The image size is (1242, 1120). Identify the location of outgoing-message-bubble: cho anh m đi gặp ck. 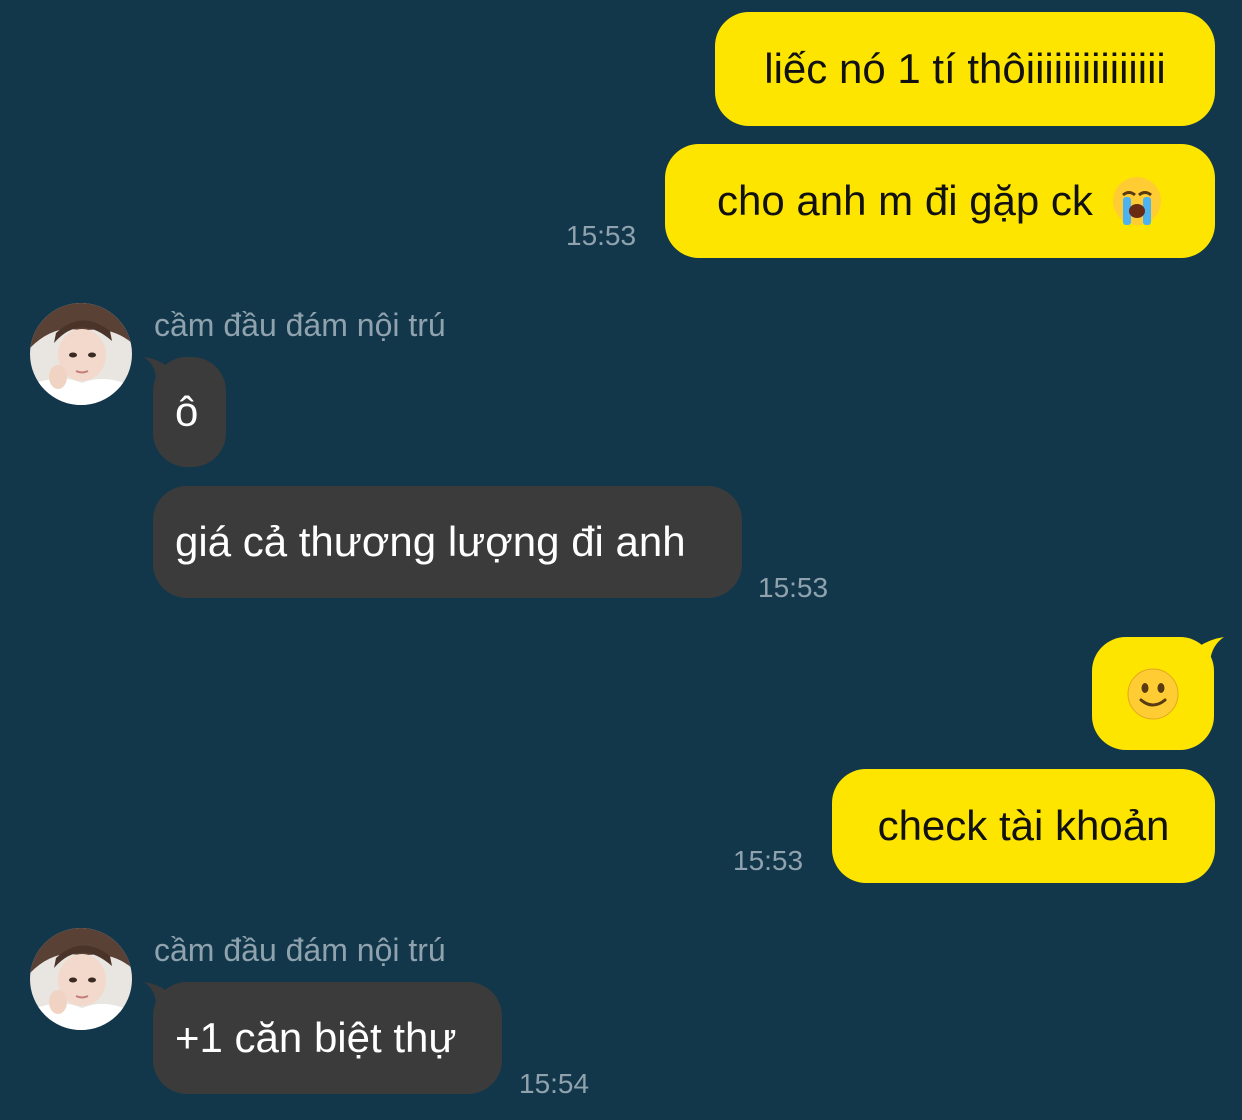
(940, 201).